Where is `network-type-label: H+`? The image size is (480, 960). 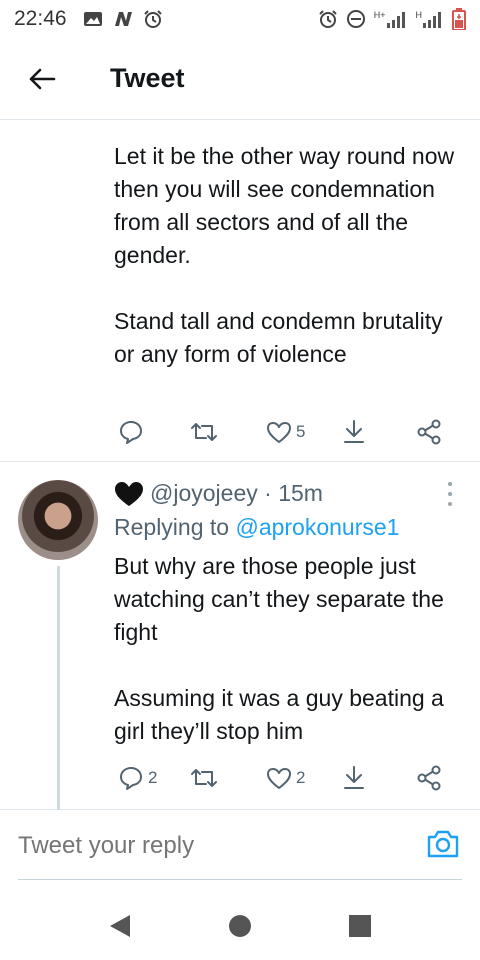
network-type-label: H+ is located at coordinates (379, 15).